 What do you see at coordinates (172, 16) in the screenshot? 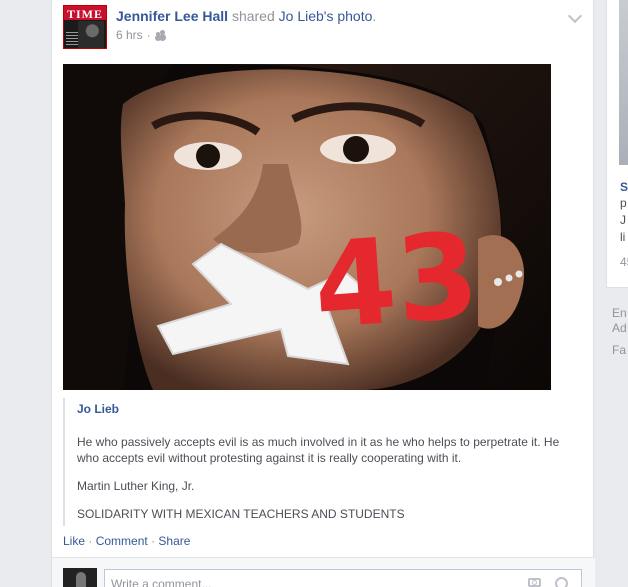
I see `actor-name-link: Jennifer Lee Hall` at bounding box center [172, 16].